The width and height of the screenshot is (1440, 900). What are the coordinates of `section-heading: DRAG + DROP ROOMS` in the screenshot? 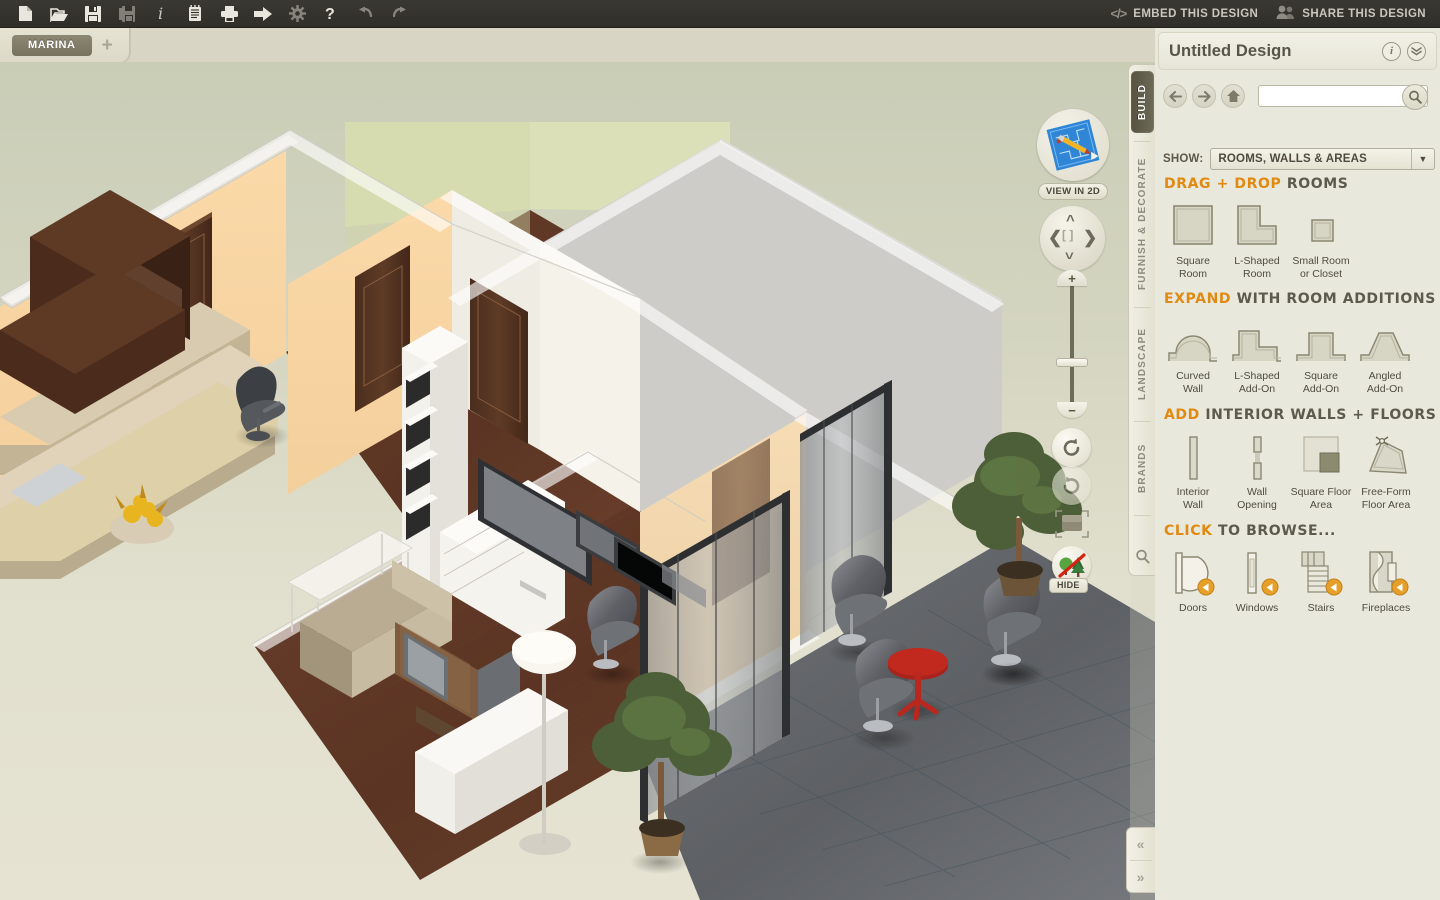 It's located at (1297, 184).